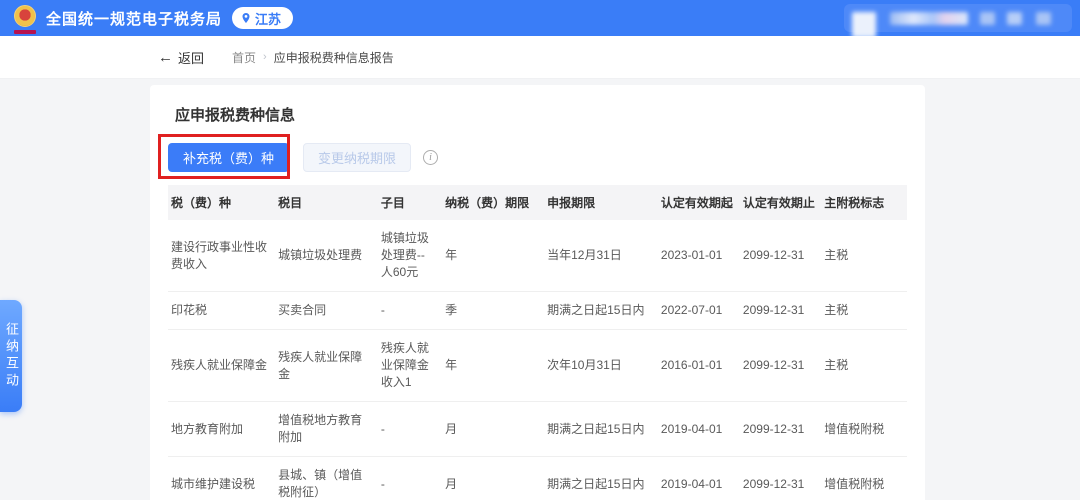 The height and width of the screenshot is (500, 1080). Describe the element at coordinates (780, 202) in the screenshot. I see `column-header: 认定有效期止` at that location.